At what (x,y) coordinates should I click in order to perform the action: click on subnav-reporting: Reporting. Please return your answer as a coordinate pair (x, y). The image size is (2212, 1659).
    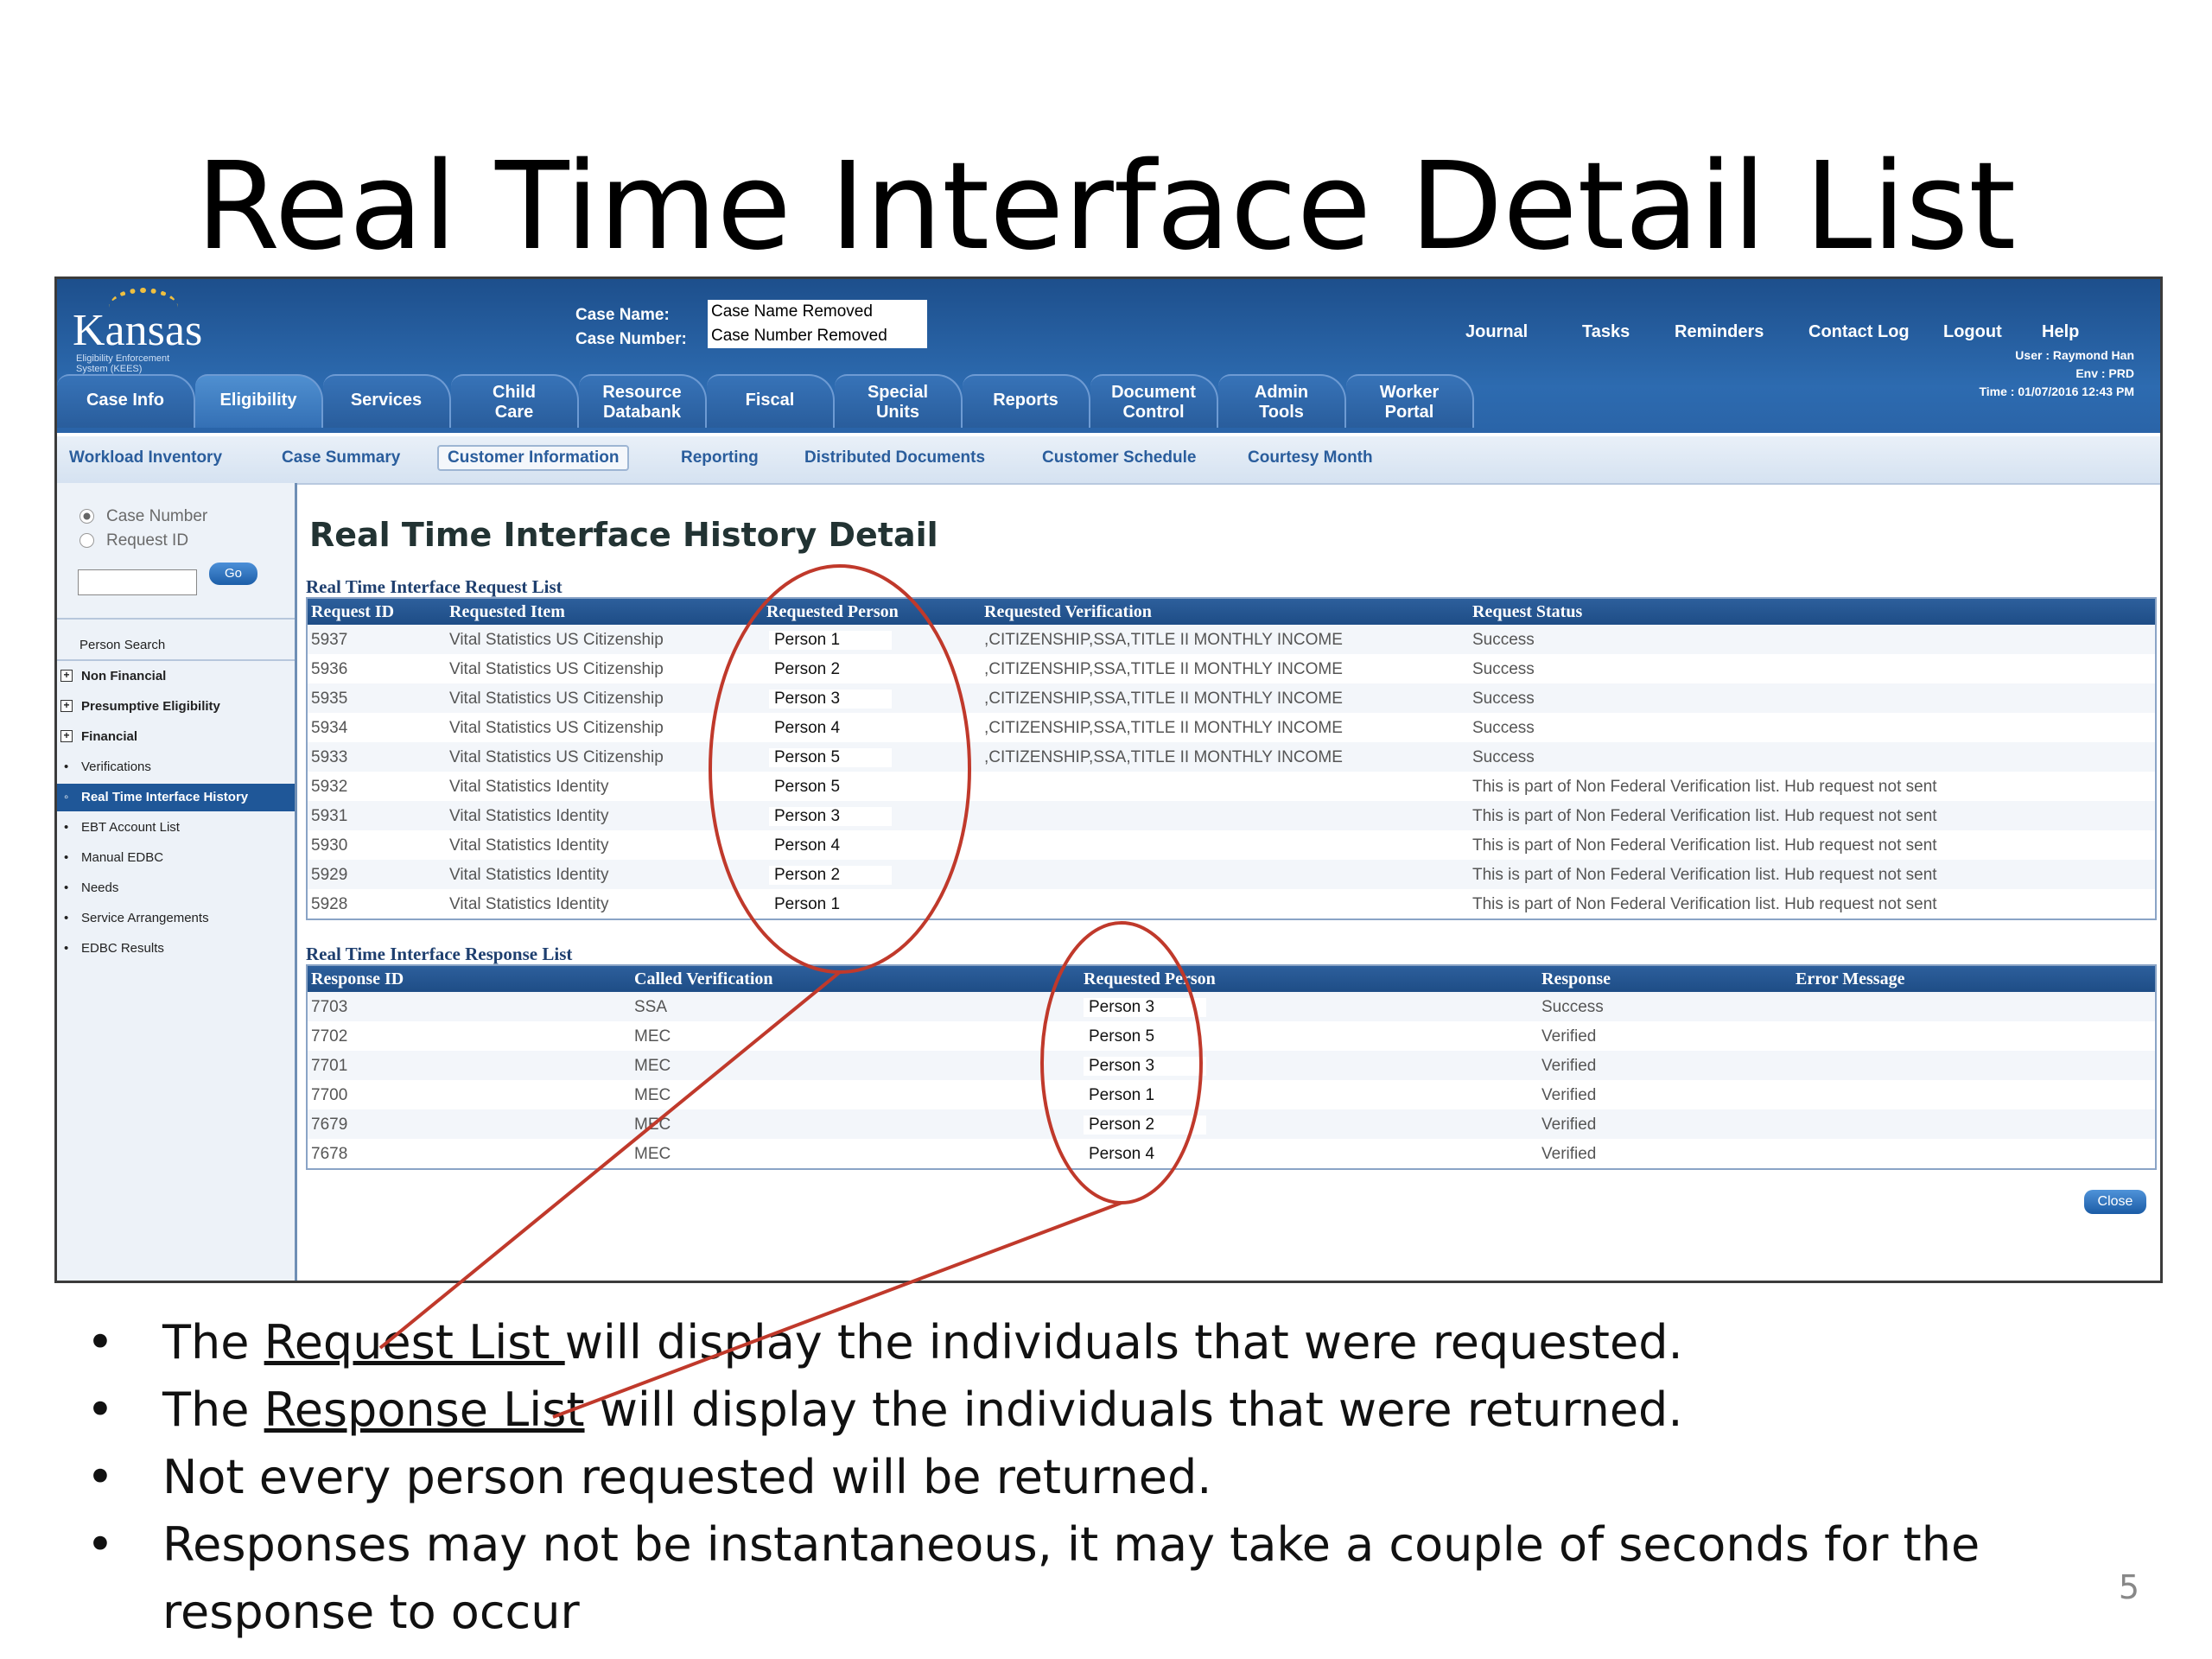
    Looking at the image, I should click on (720, 457).